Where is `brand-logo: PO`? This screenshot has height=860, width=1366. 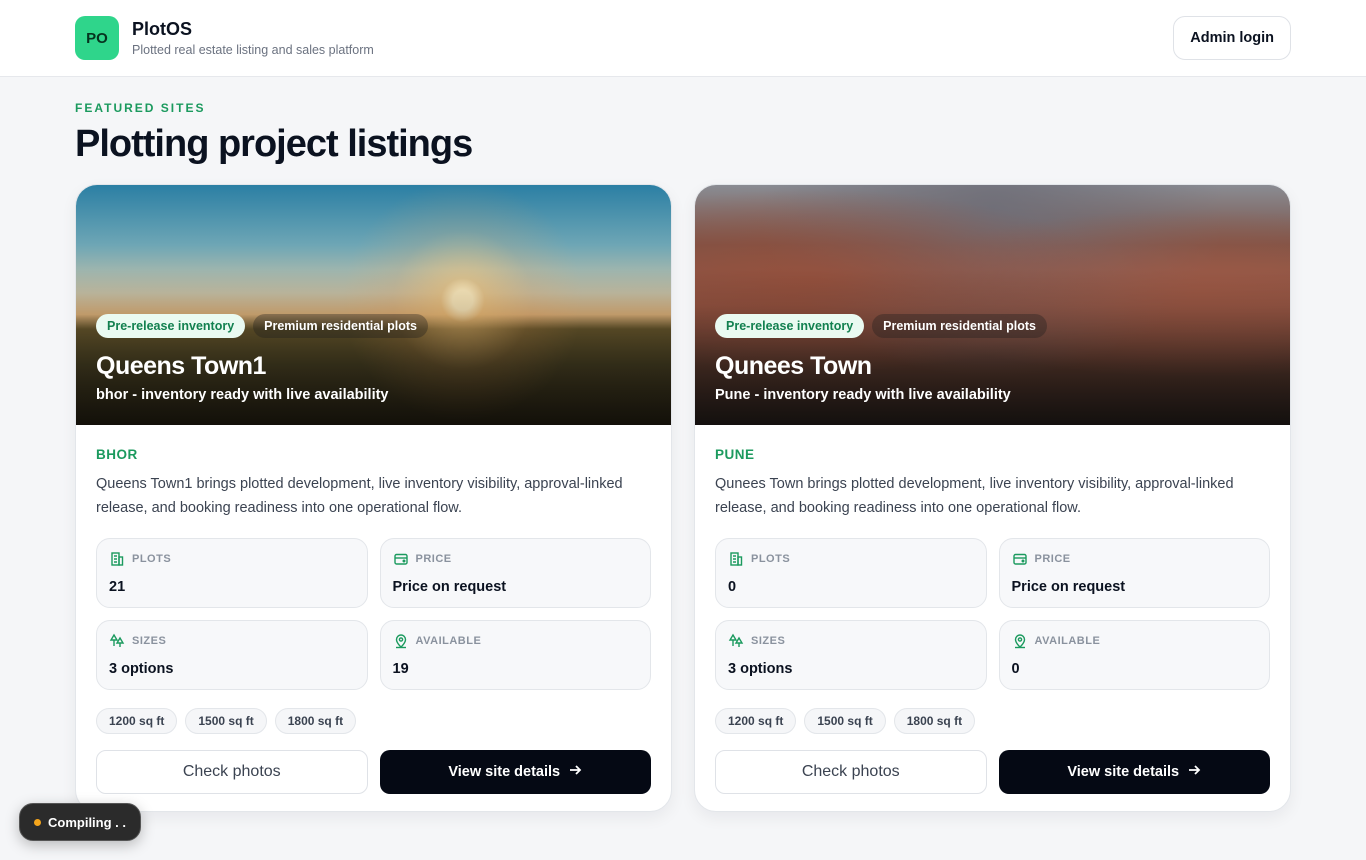 brand-logo: PO is located at coordinates (97, 38).